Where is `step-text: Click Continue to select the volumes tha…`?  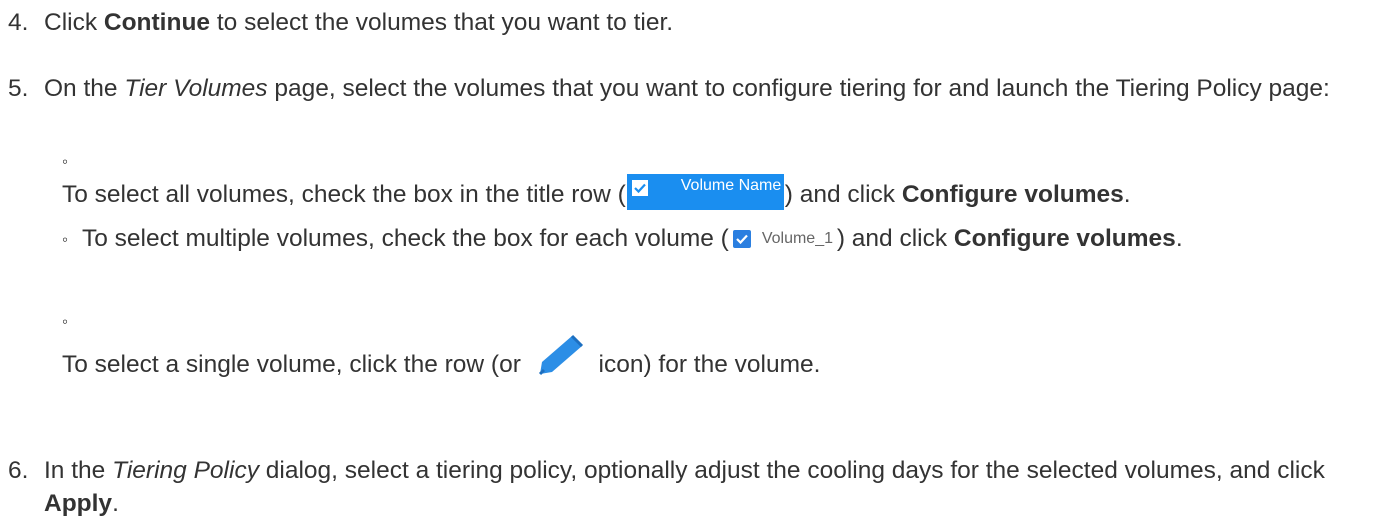 step-text: Click Continue to select the volumes tha… is located at coordinates (359, 22).